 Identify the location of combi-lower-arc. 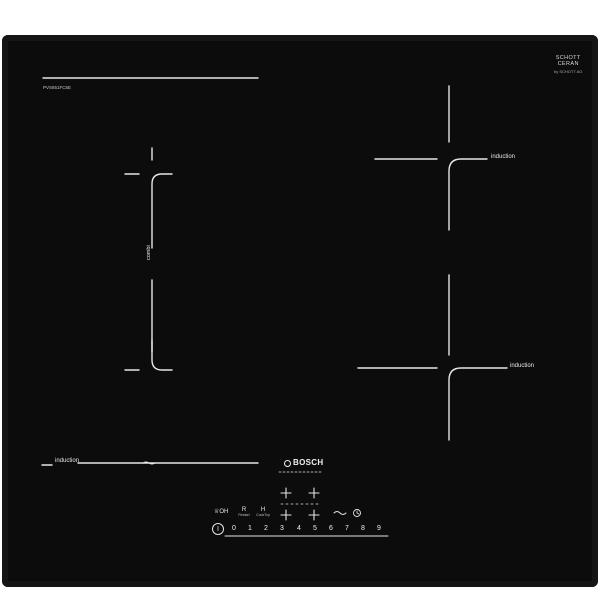
(162, 325).